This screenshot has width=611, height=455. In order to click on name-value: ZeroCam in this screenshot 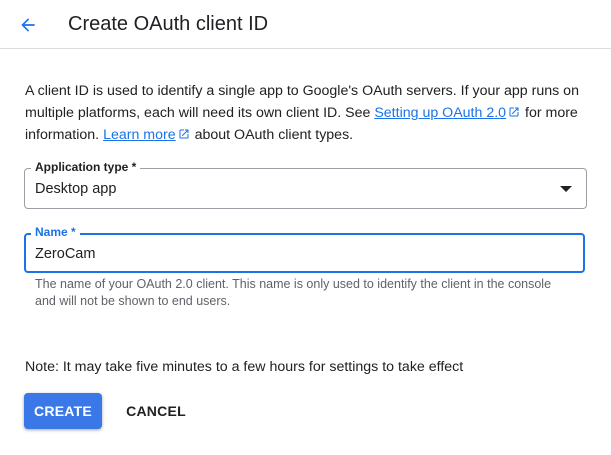, I will do `click(65, 254)`.